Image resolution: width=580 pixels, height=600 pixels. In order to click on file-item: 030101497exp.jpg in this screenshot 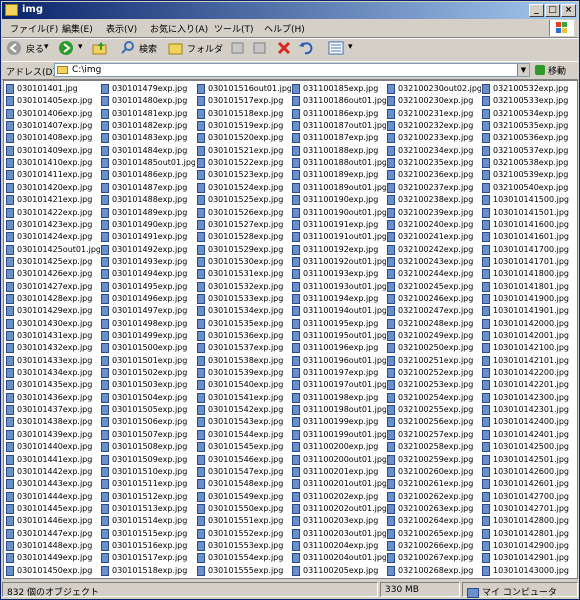, I will do `click(148, 311)`.